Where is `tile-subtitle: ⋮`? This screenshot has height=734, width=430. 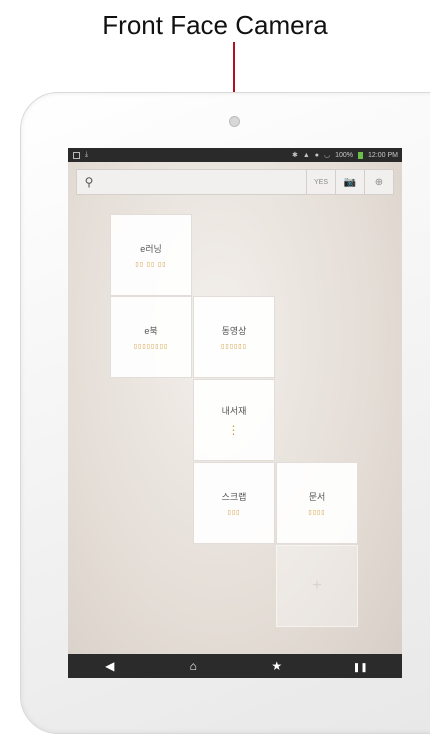 tile-subtitle: ⋮ is located at coordinates (234, 429).